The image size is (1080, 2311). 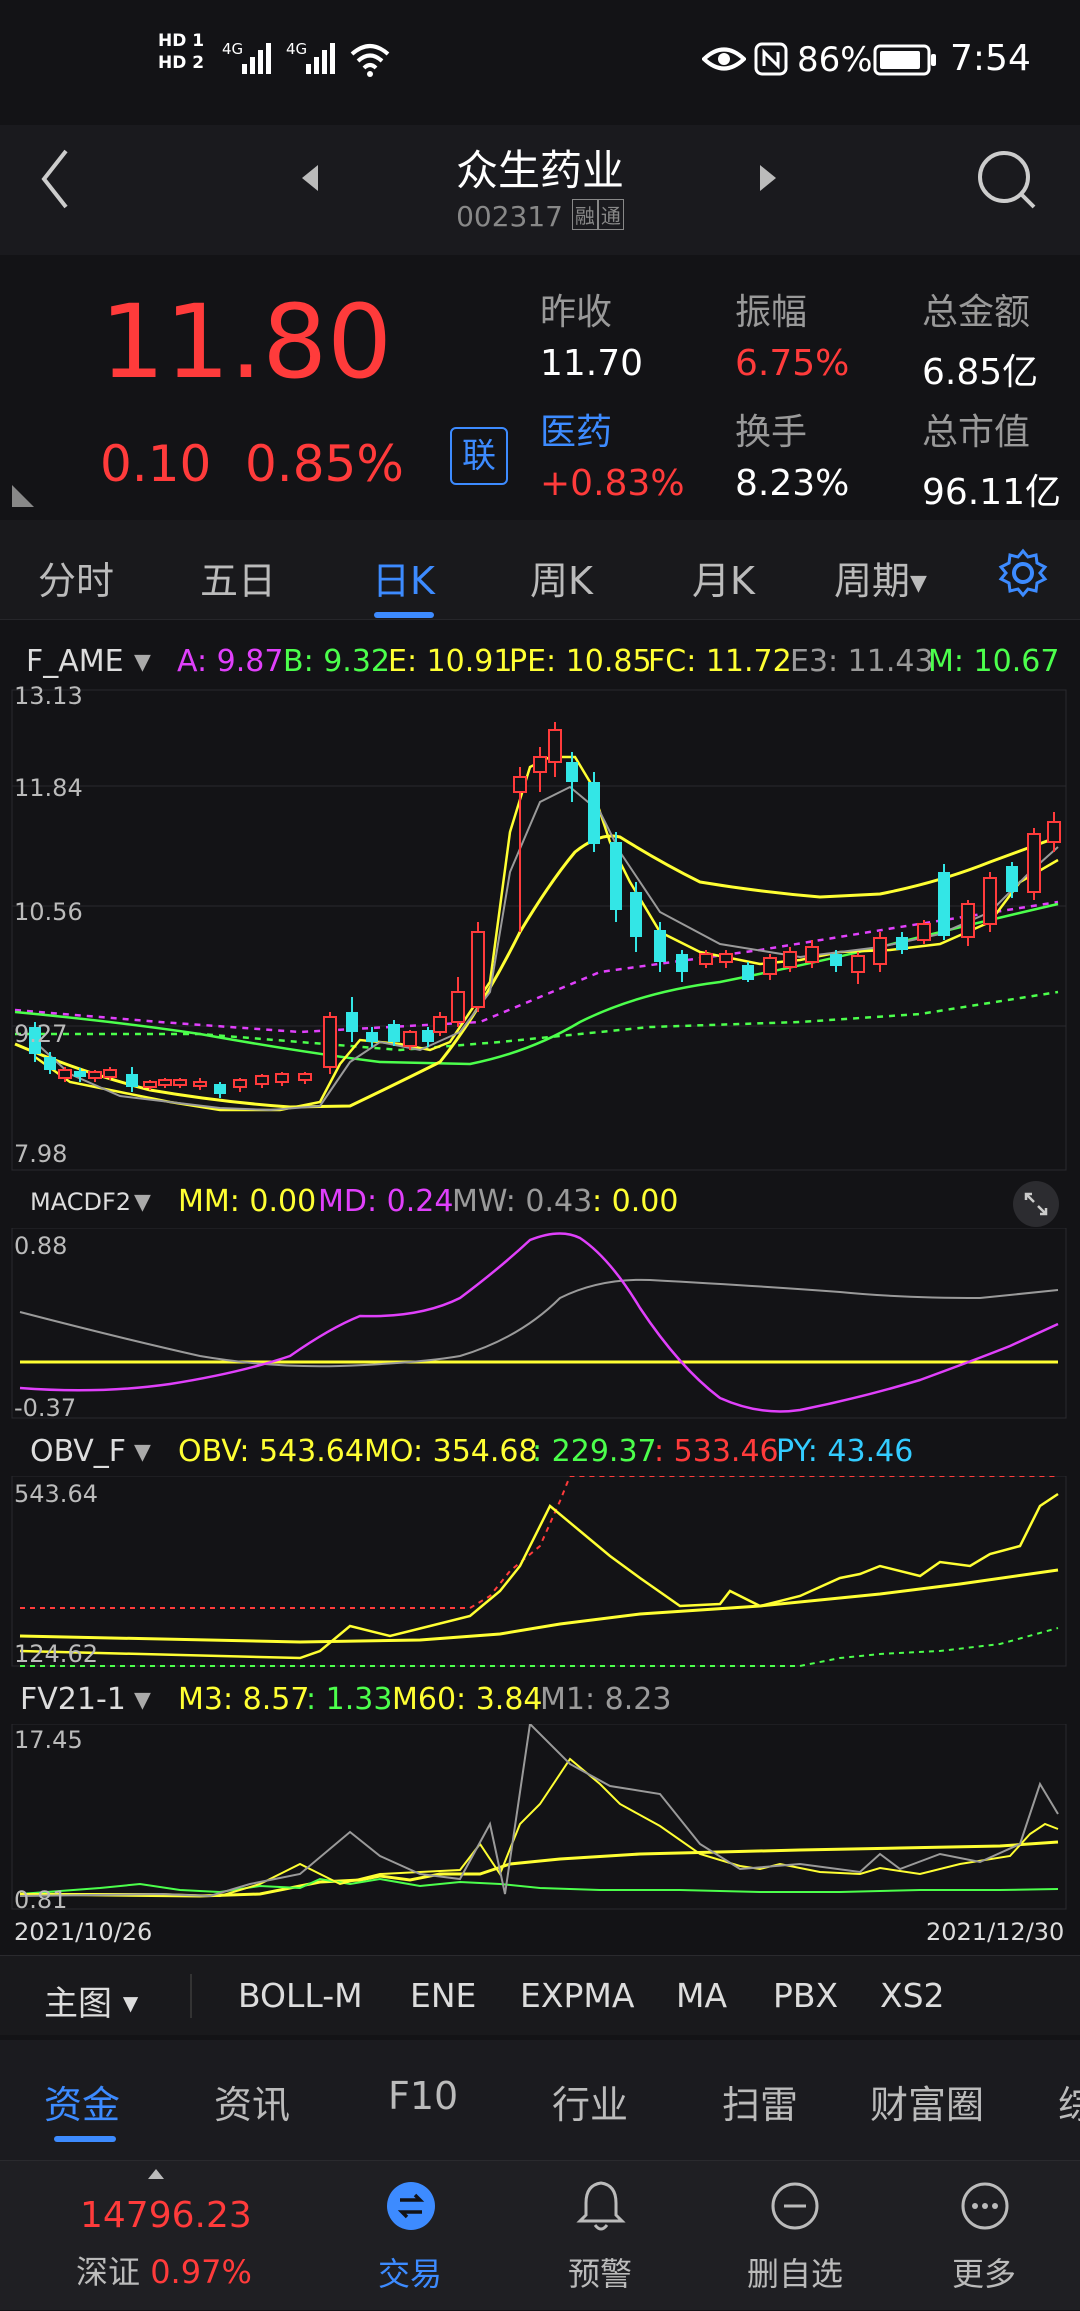 What do you see at coordinates (82, 2101) in the screenshot?
I see `subtab-funds: 资金` at bounding box center [82, 2101].